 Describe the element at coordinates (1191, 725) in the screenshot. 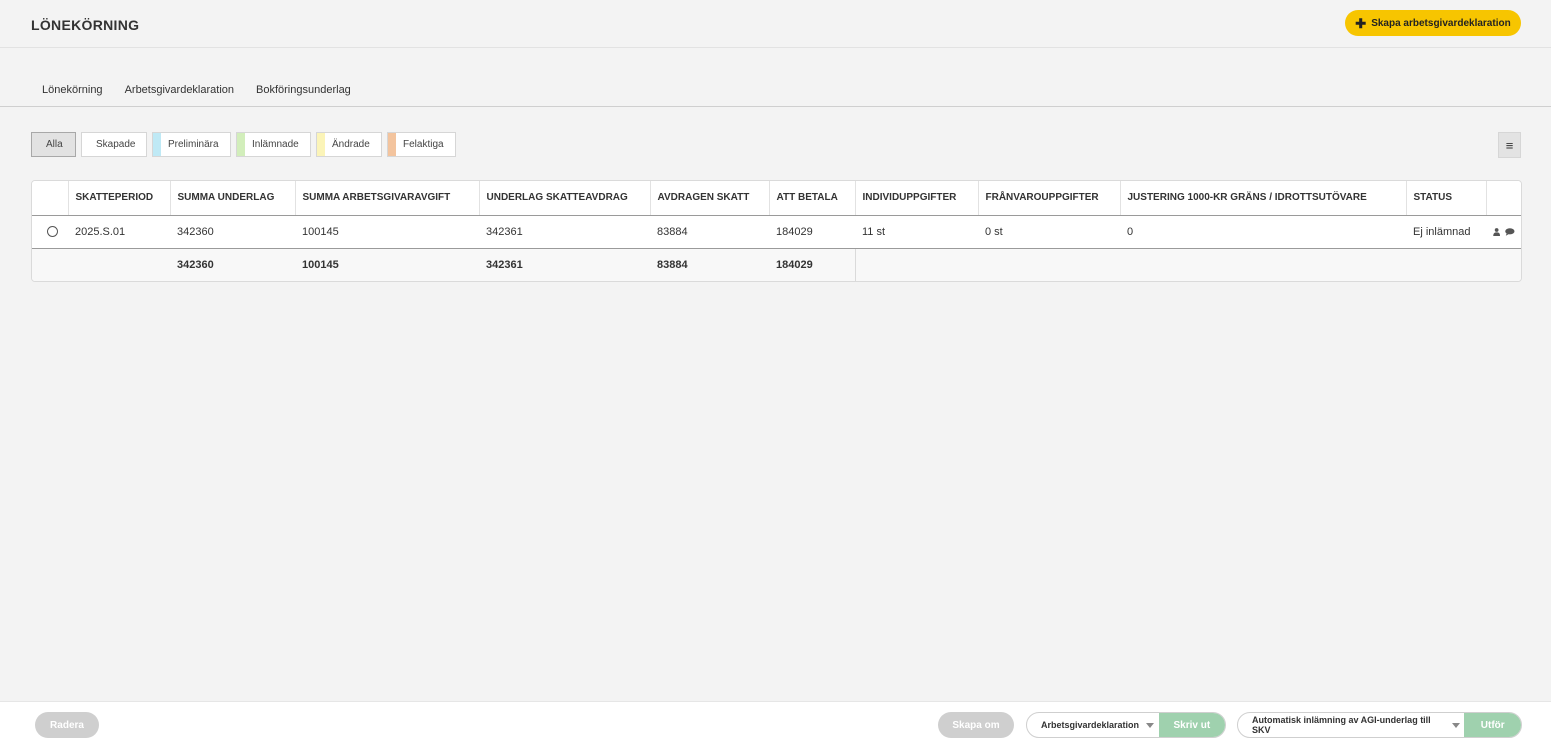

I see `print-button: Skriv ut` at that location.